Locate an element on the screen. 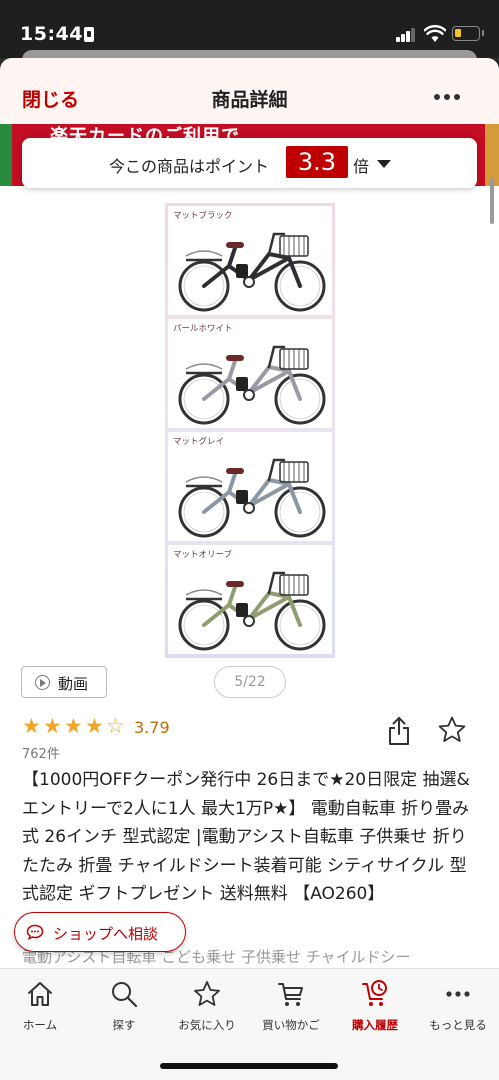  video-button: 動画 is located at coordinates (64, 682).